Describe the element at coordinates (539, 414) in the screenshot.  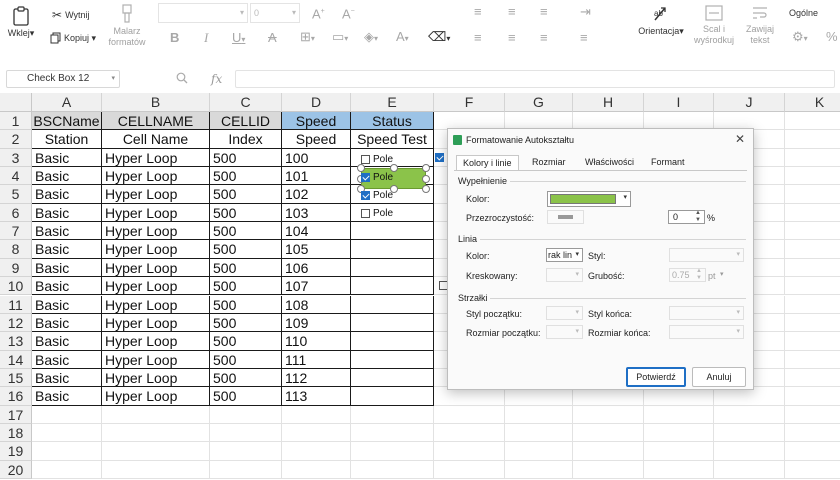
I see `cell-g17` at that location.